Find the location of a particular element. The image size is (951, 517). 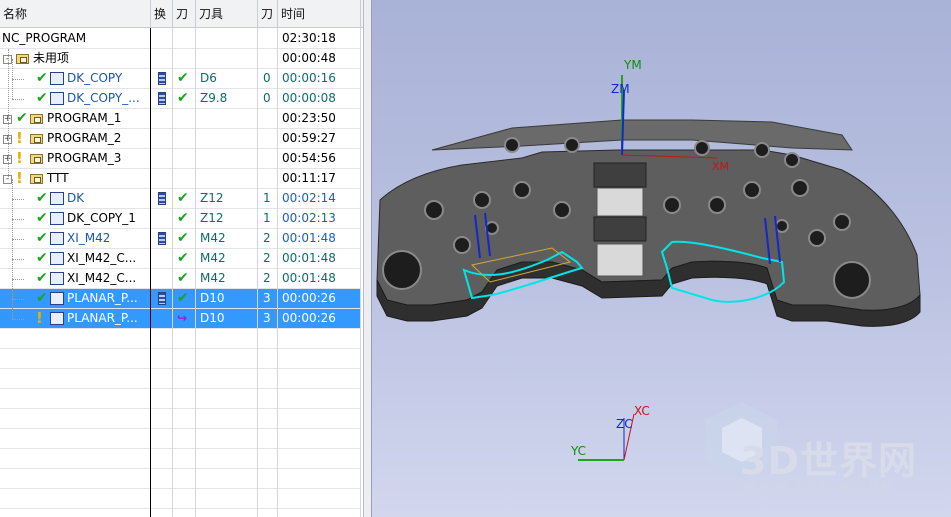

pane-splitter is located at coordinates (367, 258).